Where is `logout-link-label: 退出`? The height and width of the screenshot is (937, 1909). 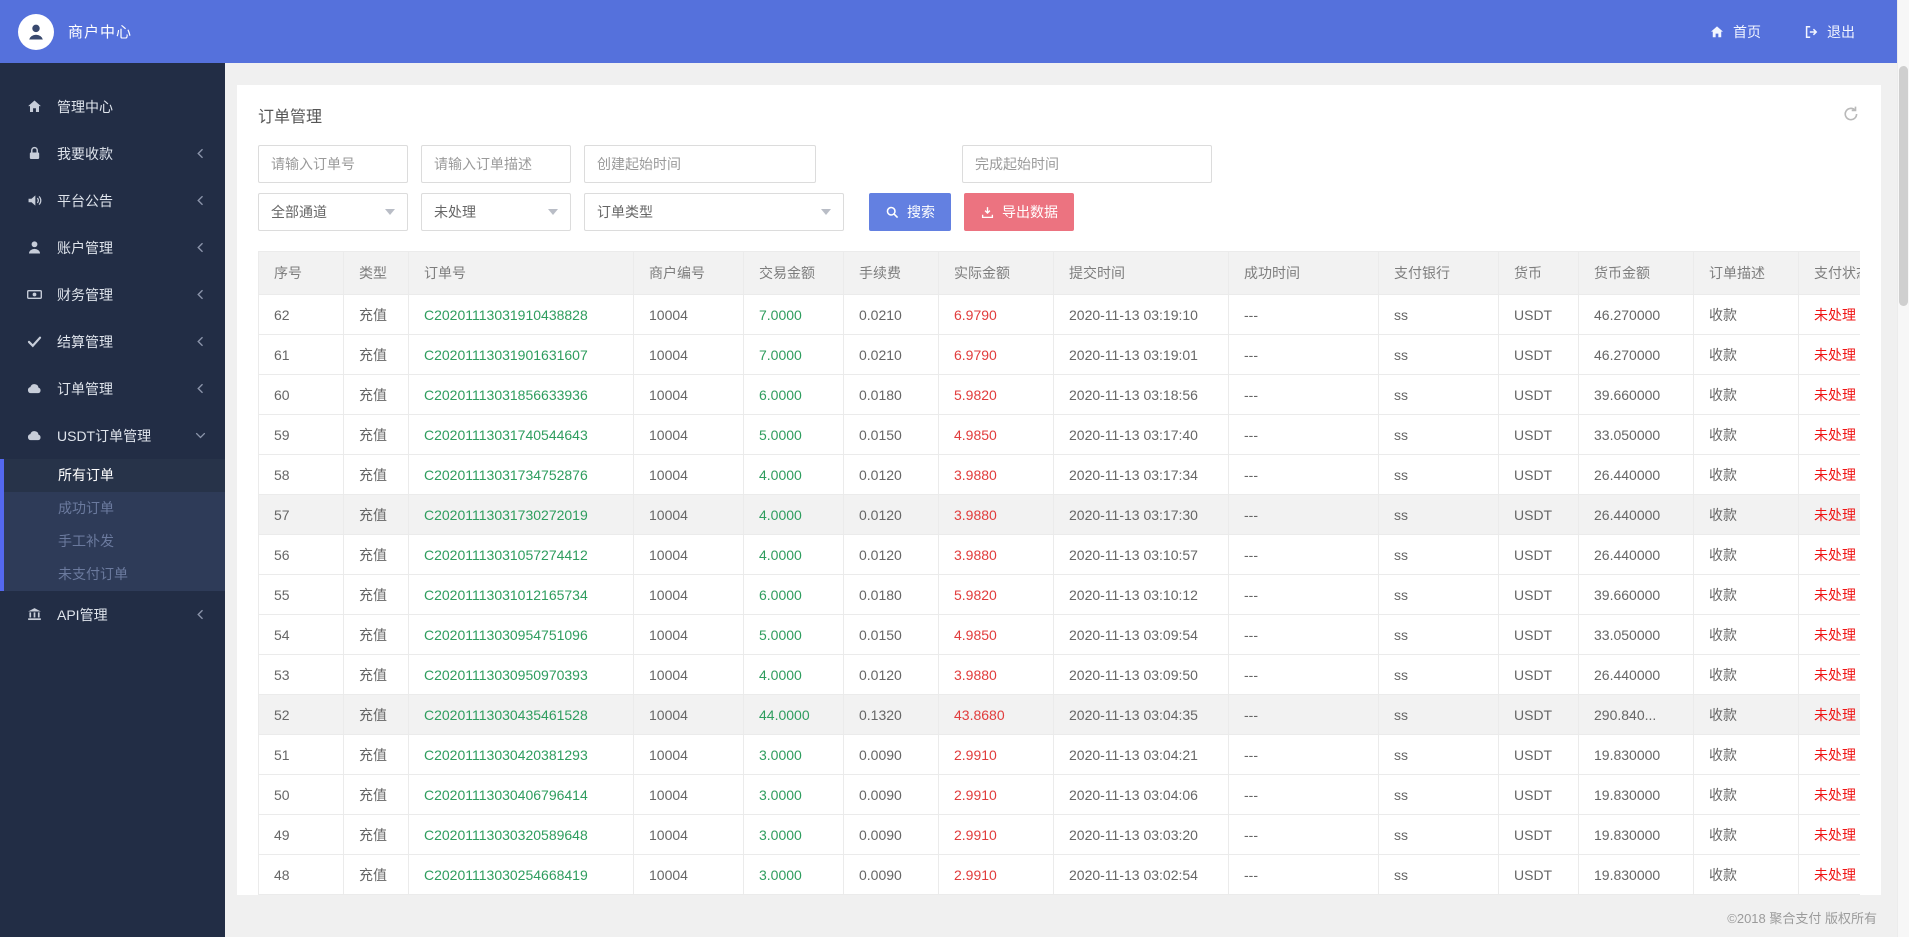 logout-link-label: 退出 is located at coordinates (1841, 31).